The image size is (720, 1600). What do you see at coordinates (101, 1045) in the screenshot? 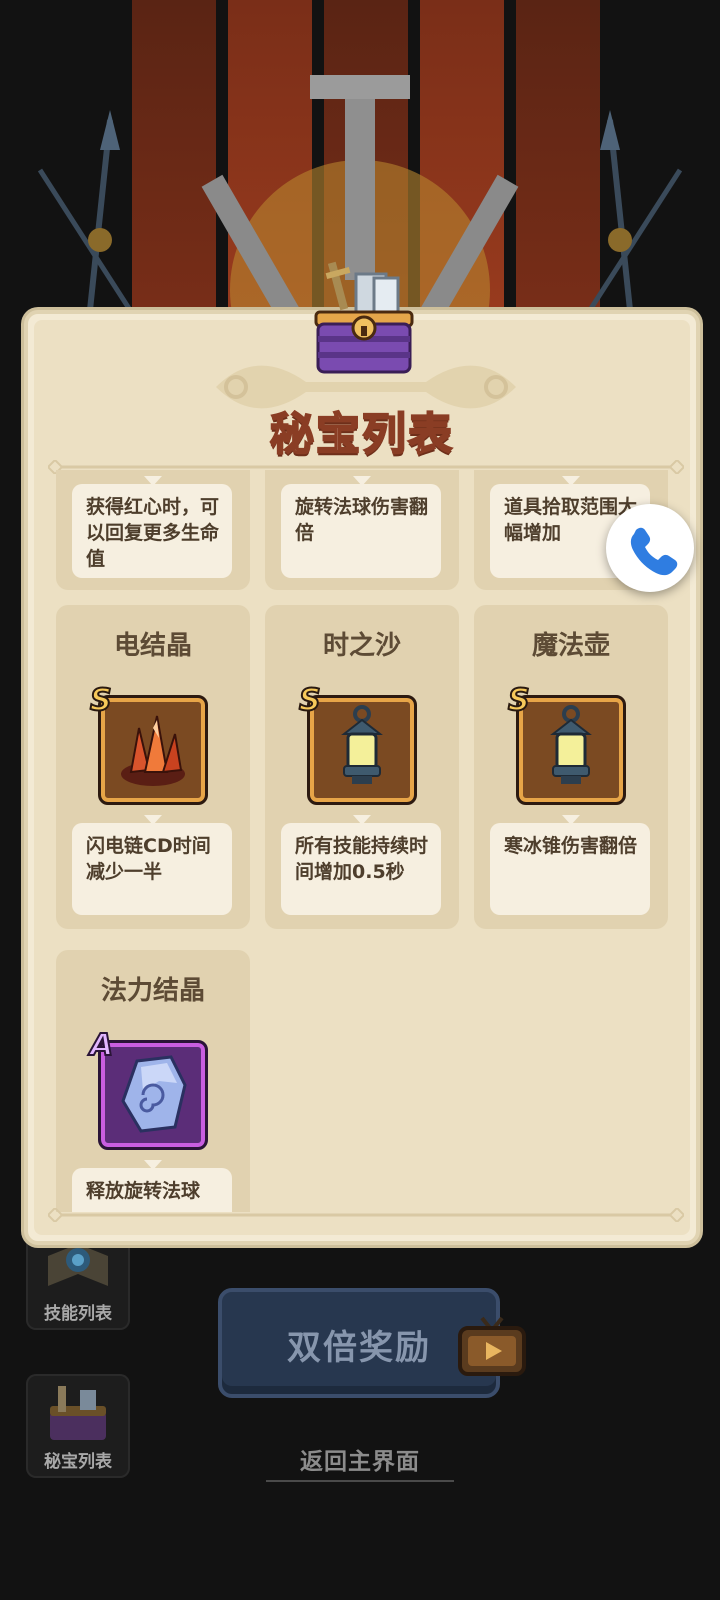
I see `grade-badge: A` at bounding box center [101, 1045].